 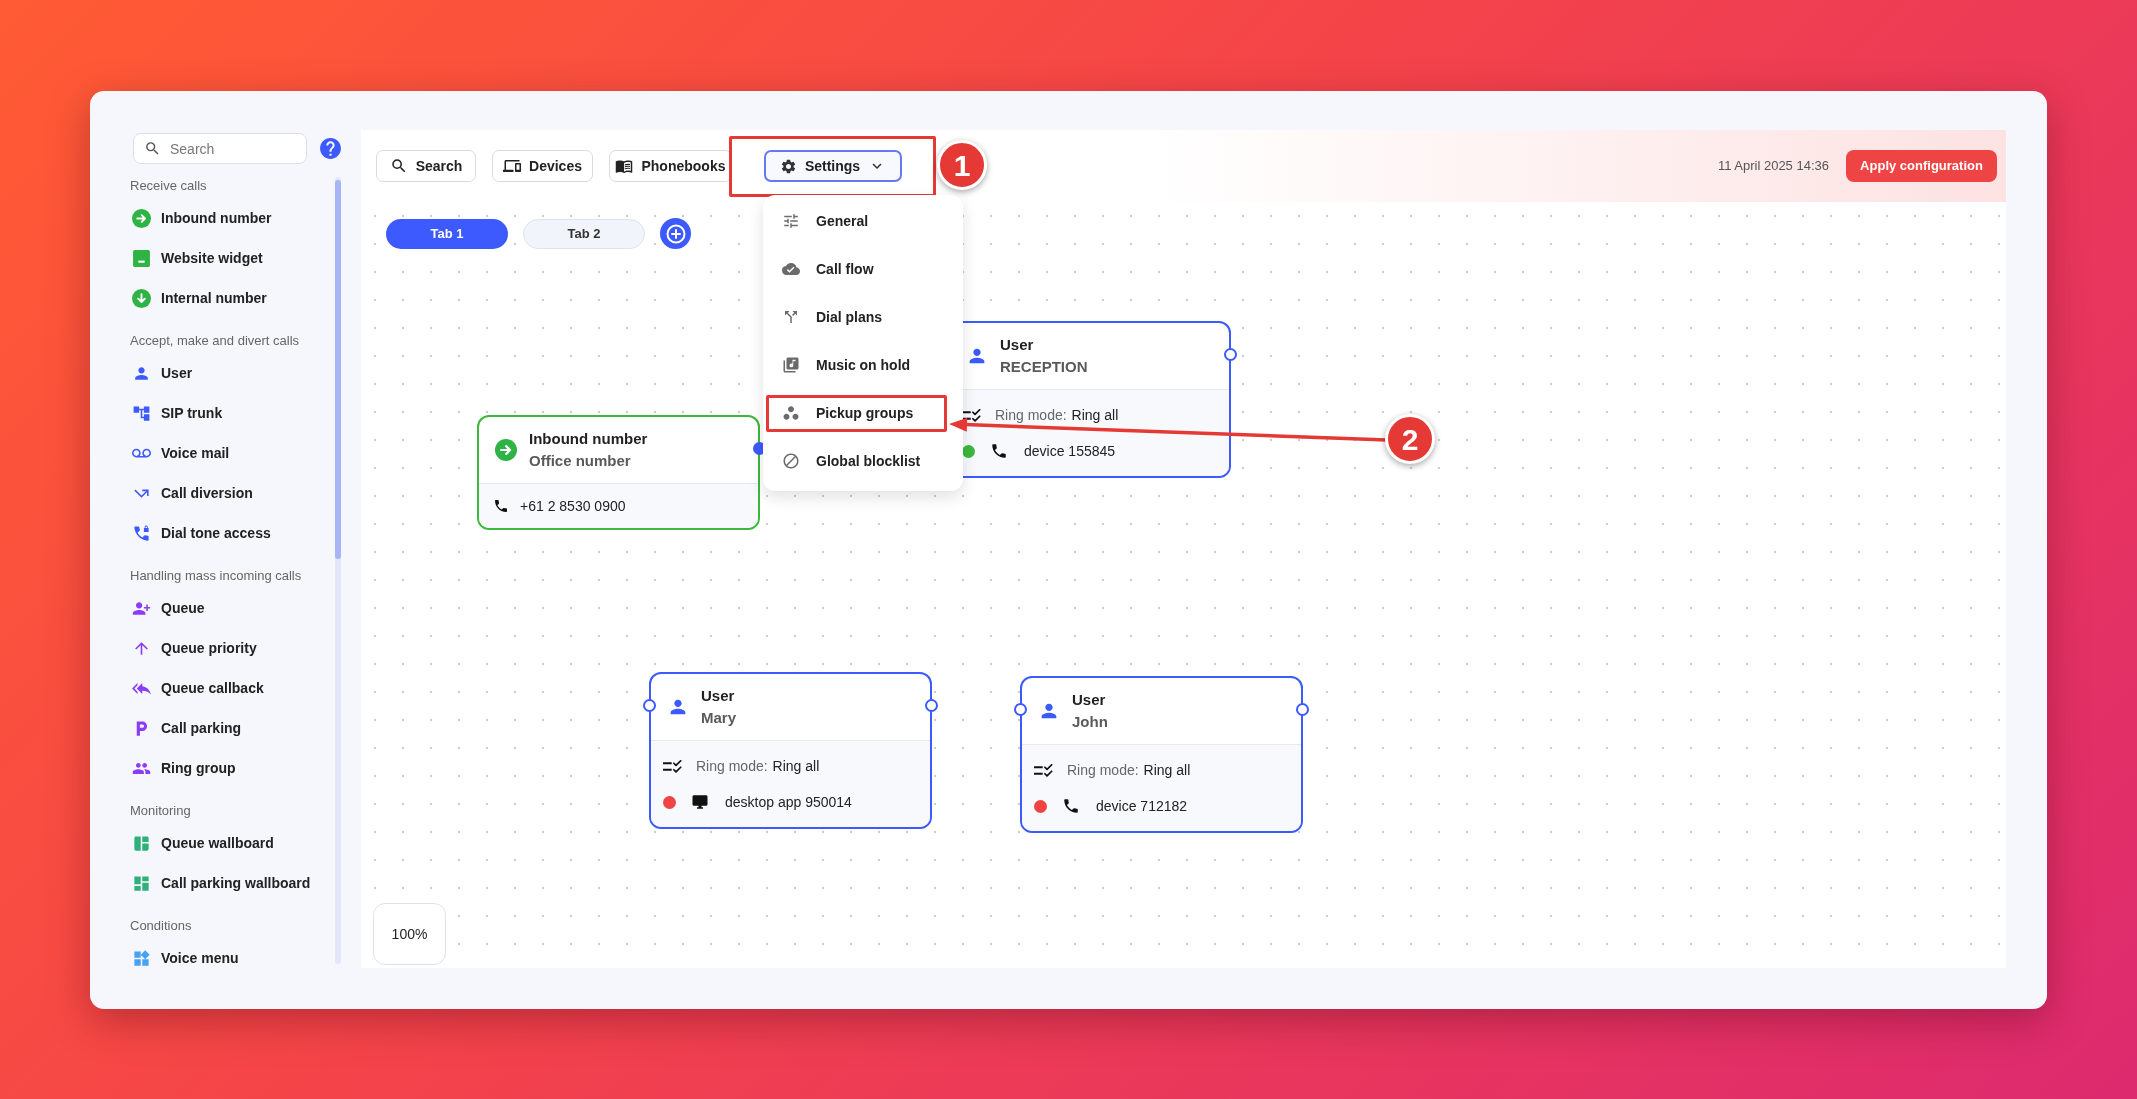 What do you see at coordinates (788, 166) in the screenshot?
I see `gear-icon` at bounding box center [788, 166].